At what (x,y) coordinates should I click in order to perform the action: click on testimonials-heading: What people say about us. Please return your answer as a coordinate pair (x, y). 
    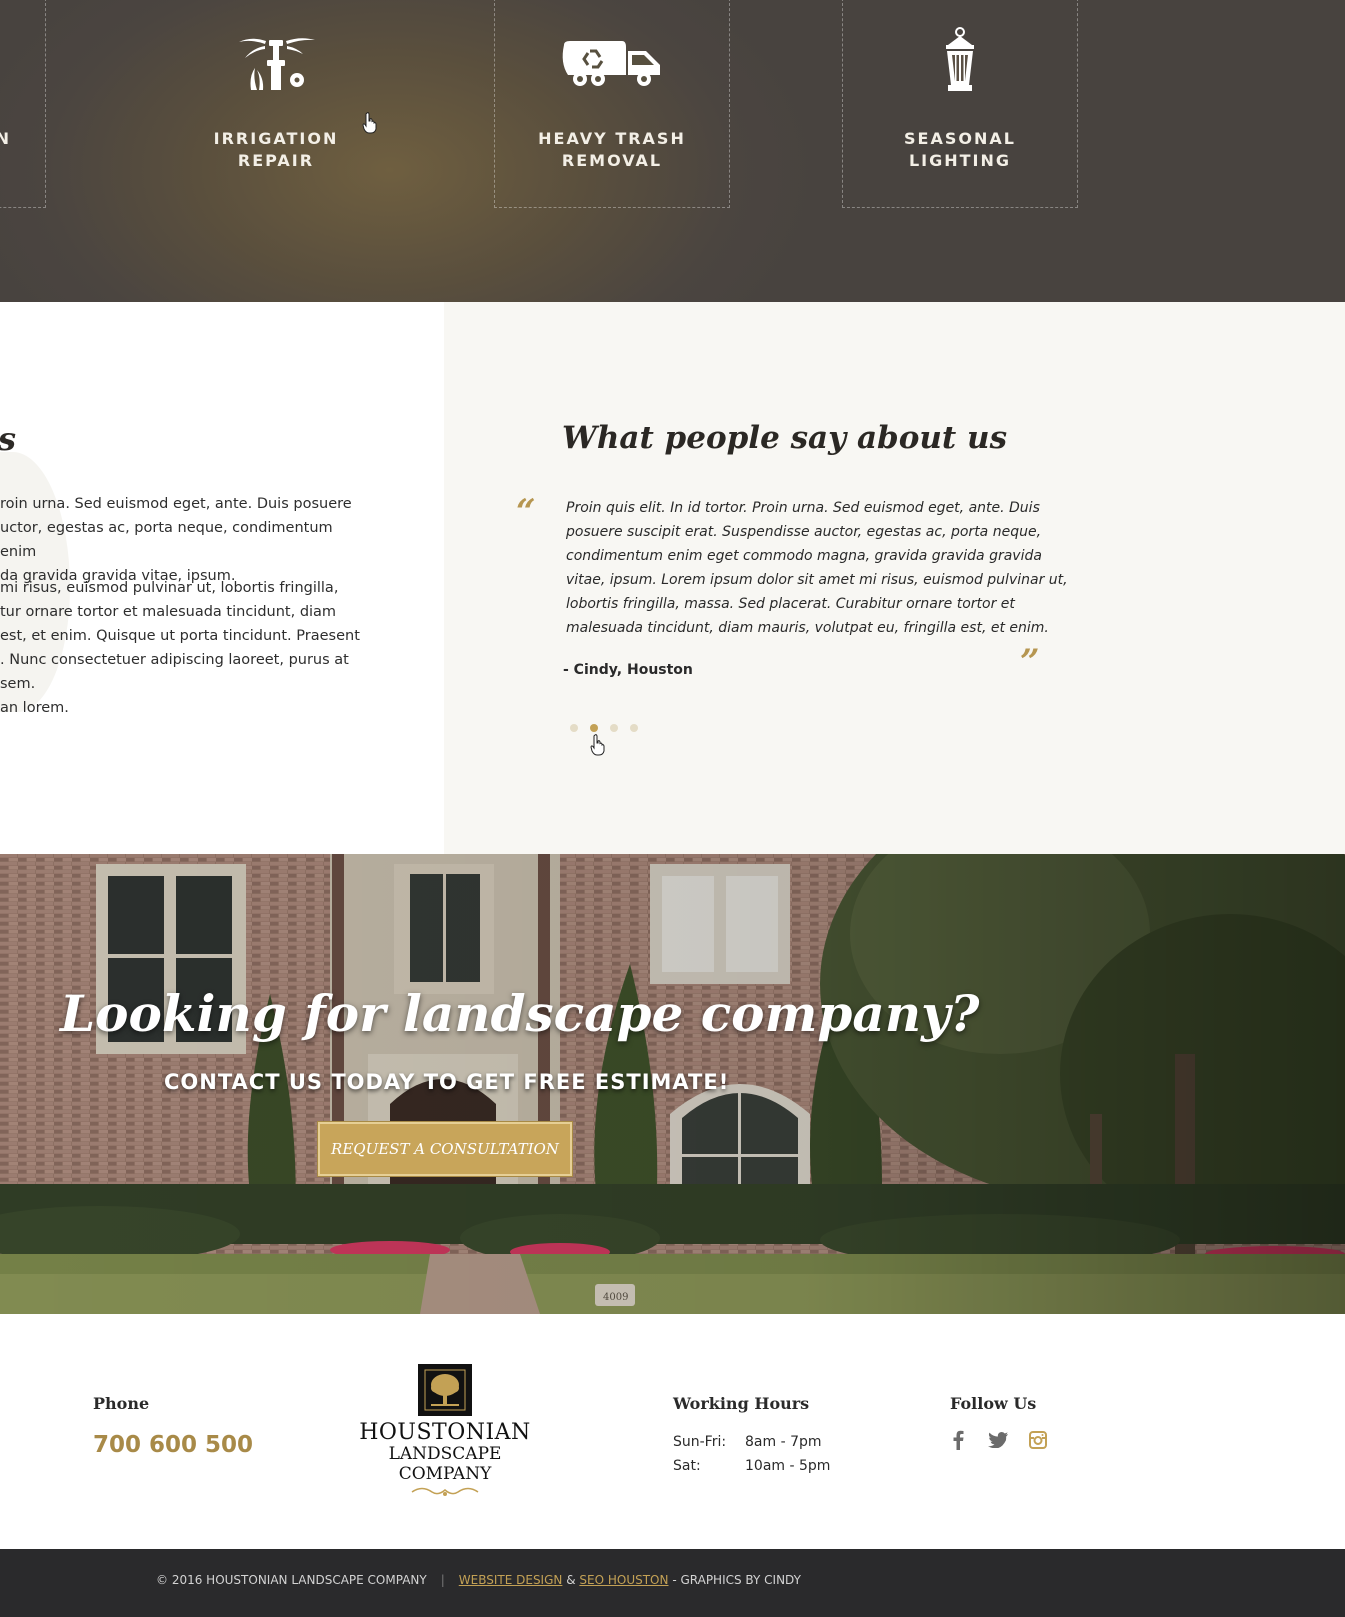
    Looking at the image, I should click on (785, 438).